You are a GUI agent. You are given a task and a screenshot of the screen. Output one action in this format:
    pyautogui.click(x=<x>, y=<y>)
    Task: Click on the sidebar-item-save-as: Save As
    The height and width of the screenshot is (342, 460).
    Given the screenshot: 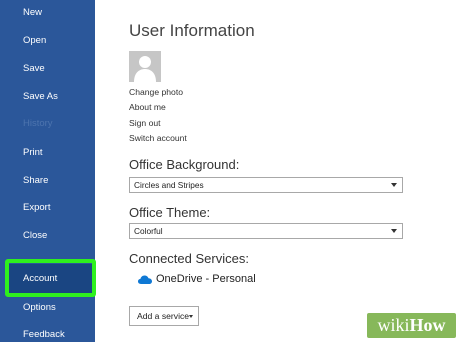 What is the action you would take?
    pyautogui.click(x=47, y=97)
    